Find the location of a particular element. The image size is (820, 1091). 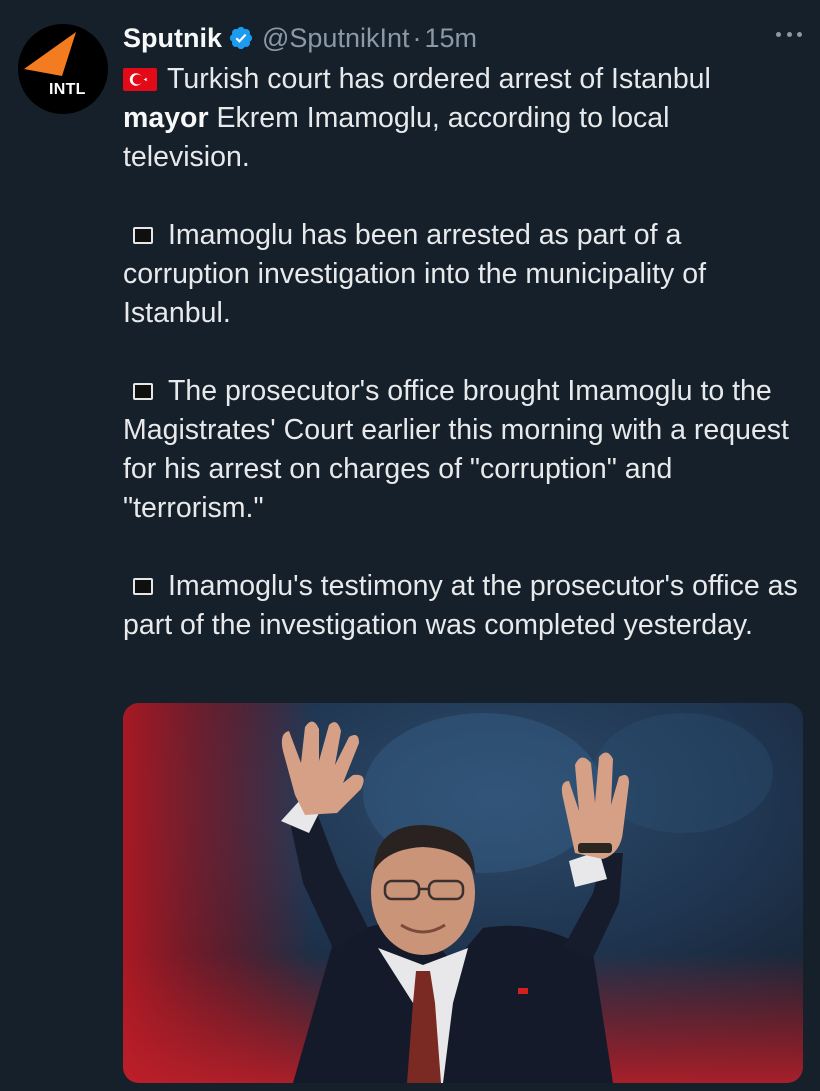

sputnik-logo-icon is located at coordinates (63, 69).